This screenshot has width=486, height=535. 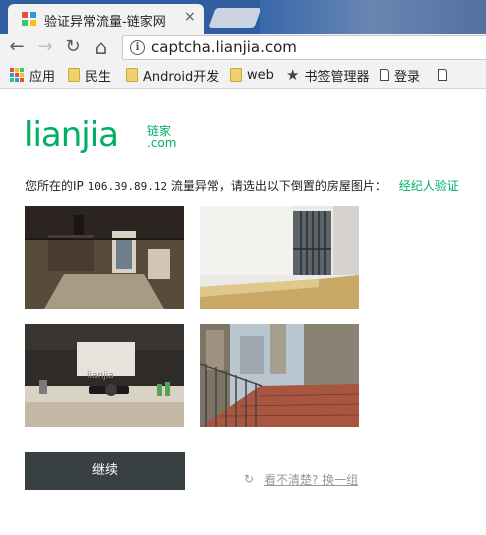 What do you see at coordinates (127, 186) in the screenshot?
I see `ip-address: 106.39.89.12` at bounding box center [127, 186].